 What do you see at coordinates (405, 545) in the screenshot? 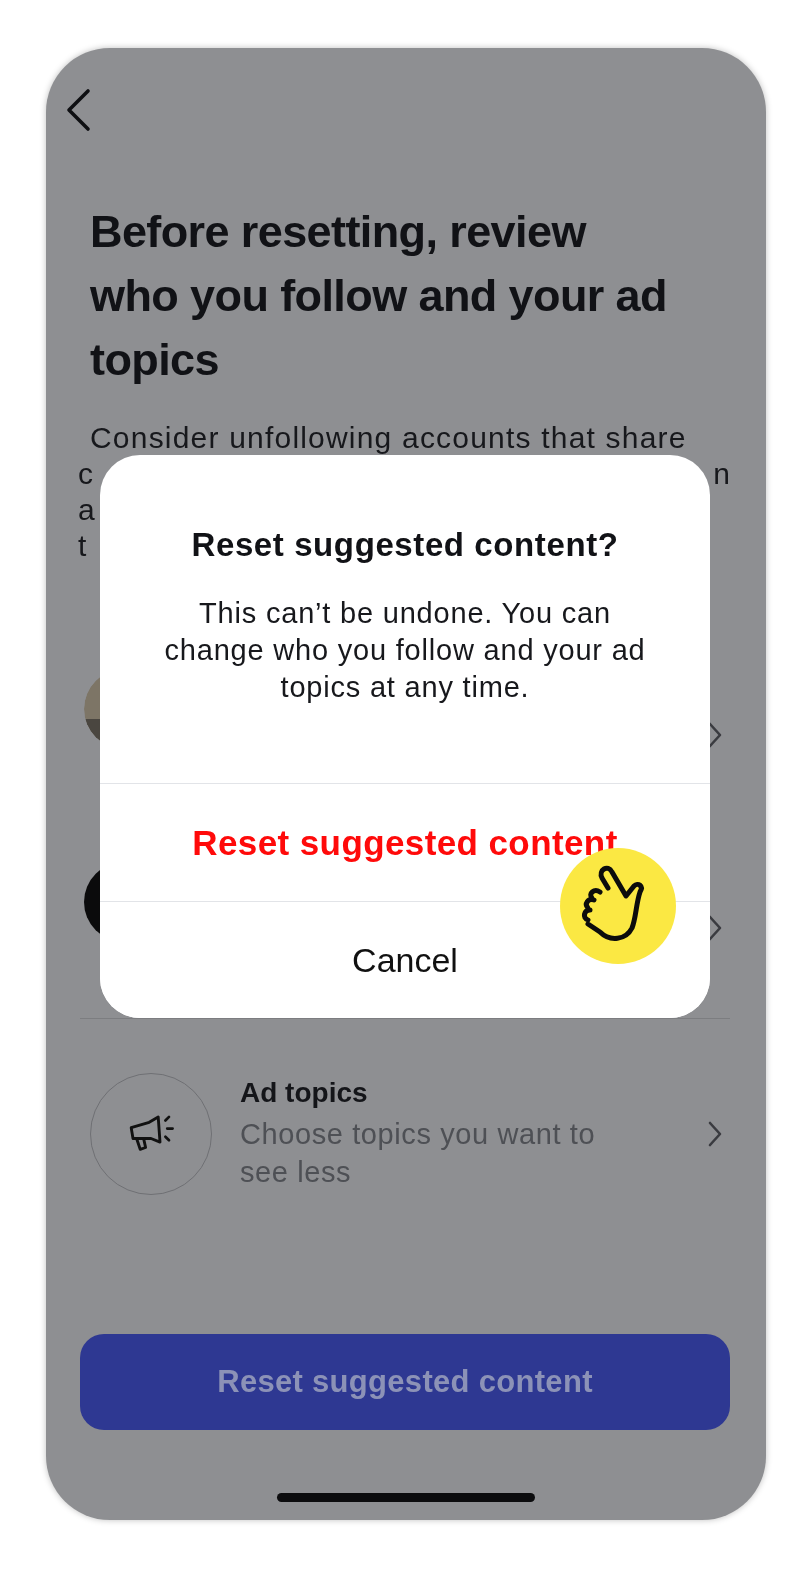
I see `dialog-title: Reset suggested content?` at bounding box center [405, 545].